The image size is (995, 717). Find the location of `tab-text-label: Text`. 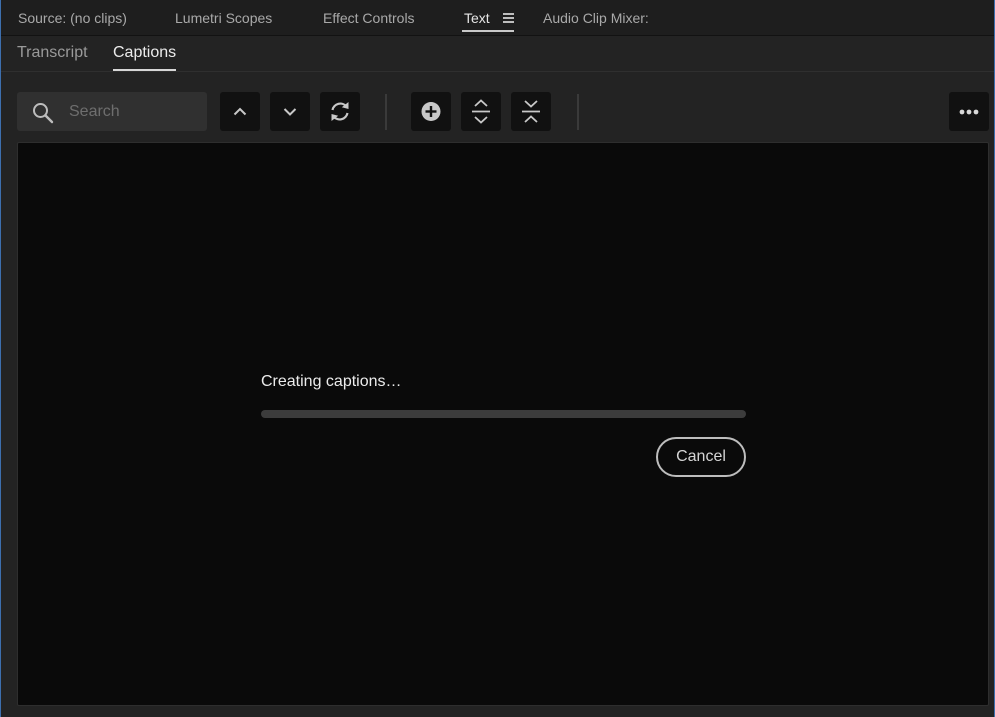

tab-text-label: Text is located at coordinates (477, 18).